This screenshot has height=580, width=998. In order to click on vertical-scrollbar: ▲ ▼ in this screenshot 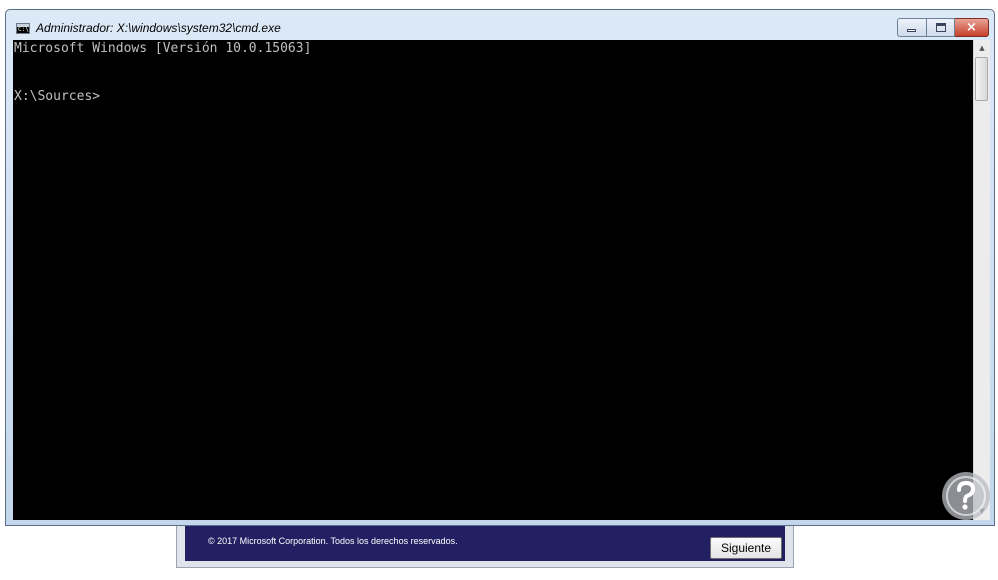, I will do `click(981, 280)`.